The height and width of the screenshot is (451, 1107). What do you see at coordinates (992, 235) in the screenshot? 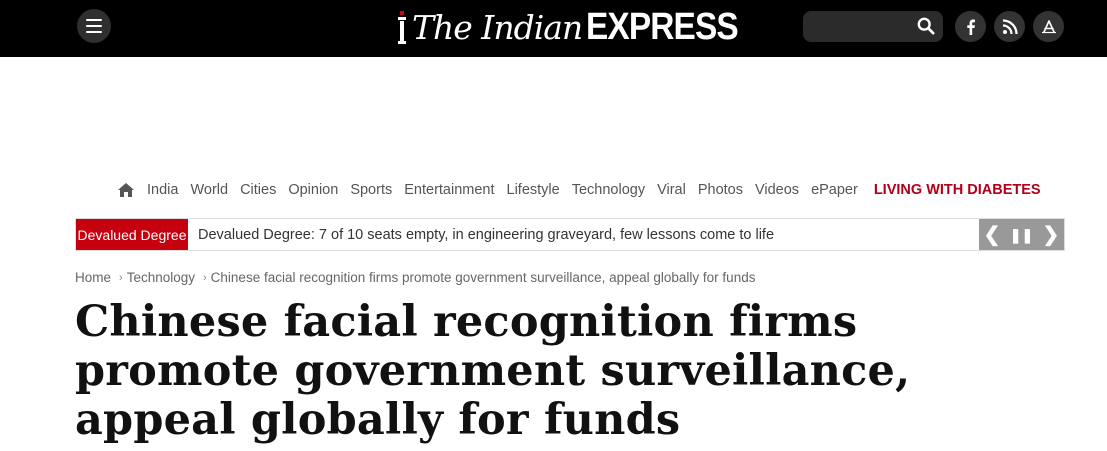
I see `ticker-prev-button: ❮` at bounding box center [992, 235].